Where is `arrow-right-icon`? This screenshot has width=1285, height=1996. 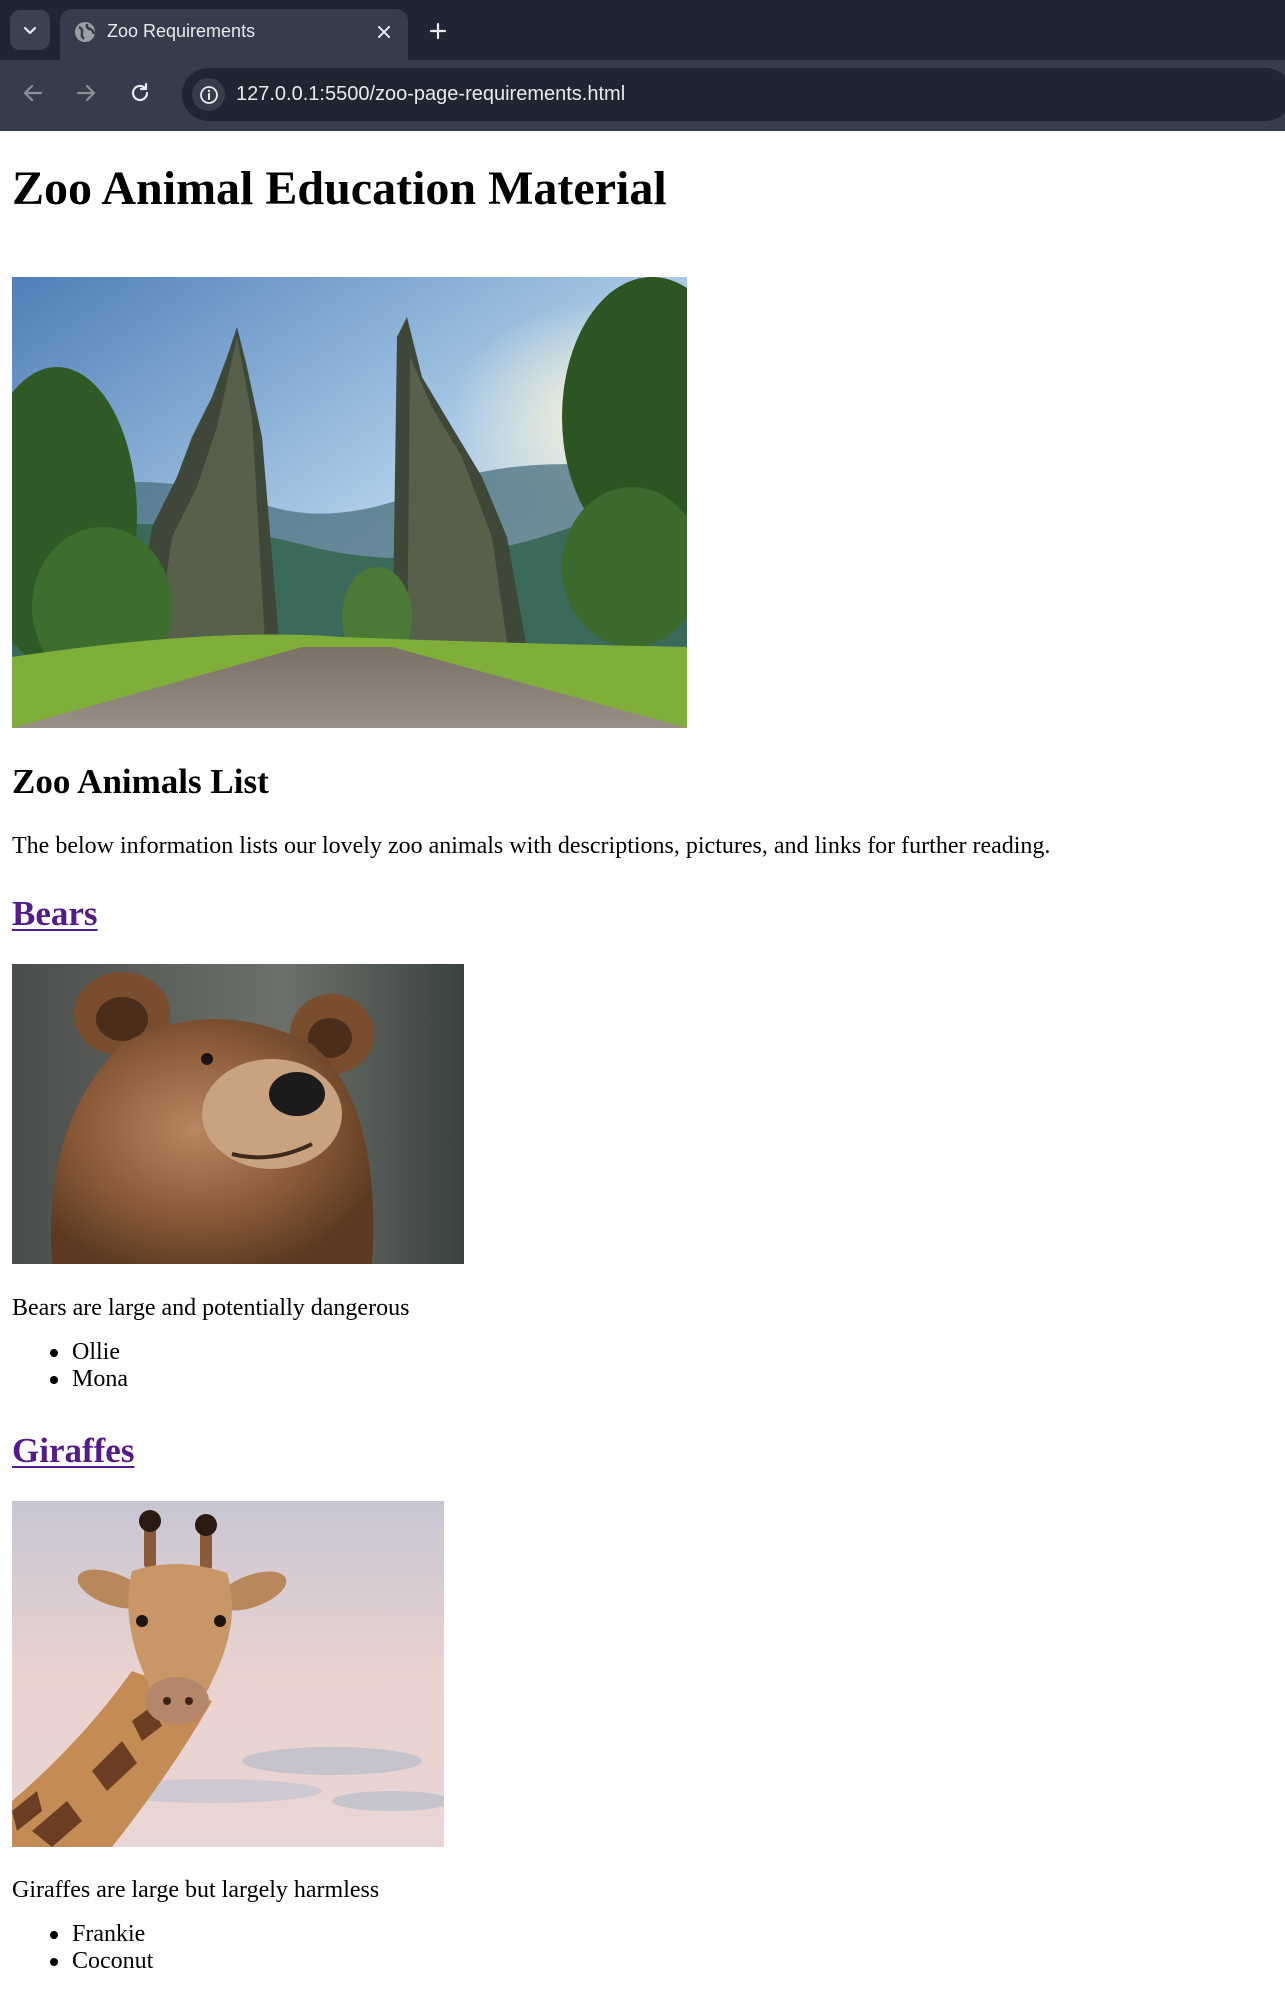 arrow-right-icon is located at coordinates (86, 93).